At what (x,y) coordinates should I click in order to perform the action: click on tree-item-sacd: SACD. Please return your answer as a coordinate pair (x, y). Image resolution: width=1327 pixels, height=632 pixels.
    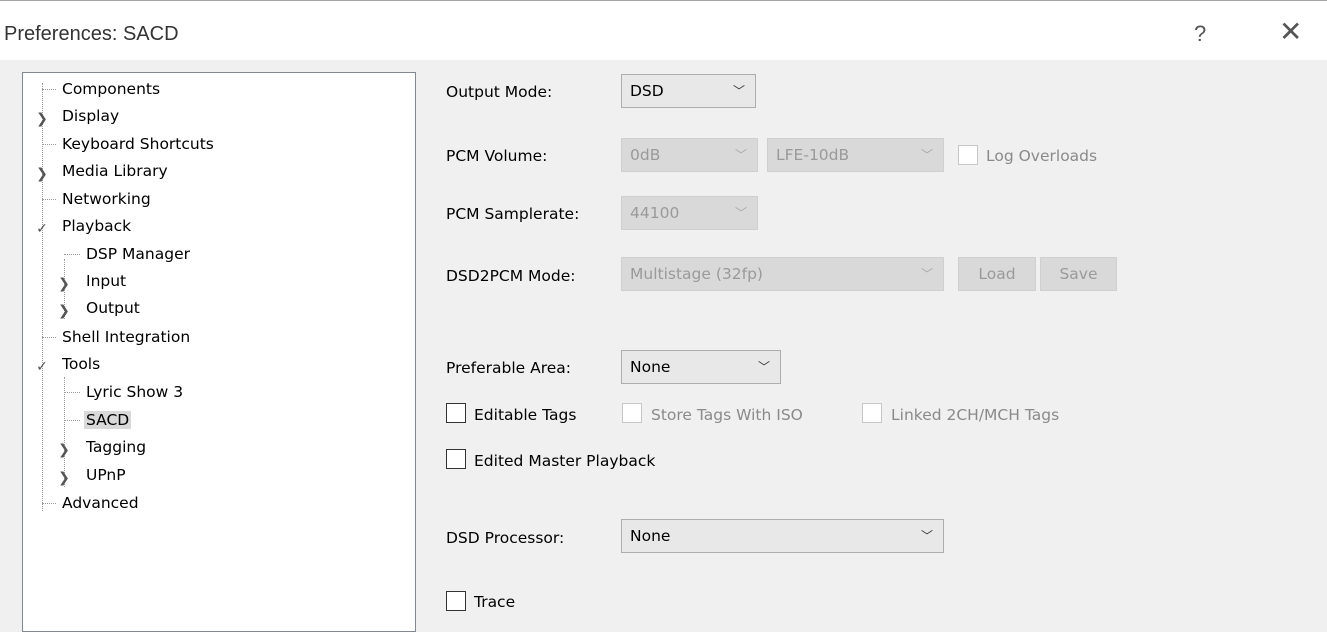
    Looking at the image, I should click on (108, 421).